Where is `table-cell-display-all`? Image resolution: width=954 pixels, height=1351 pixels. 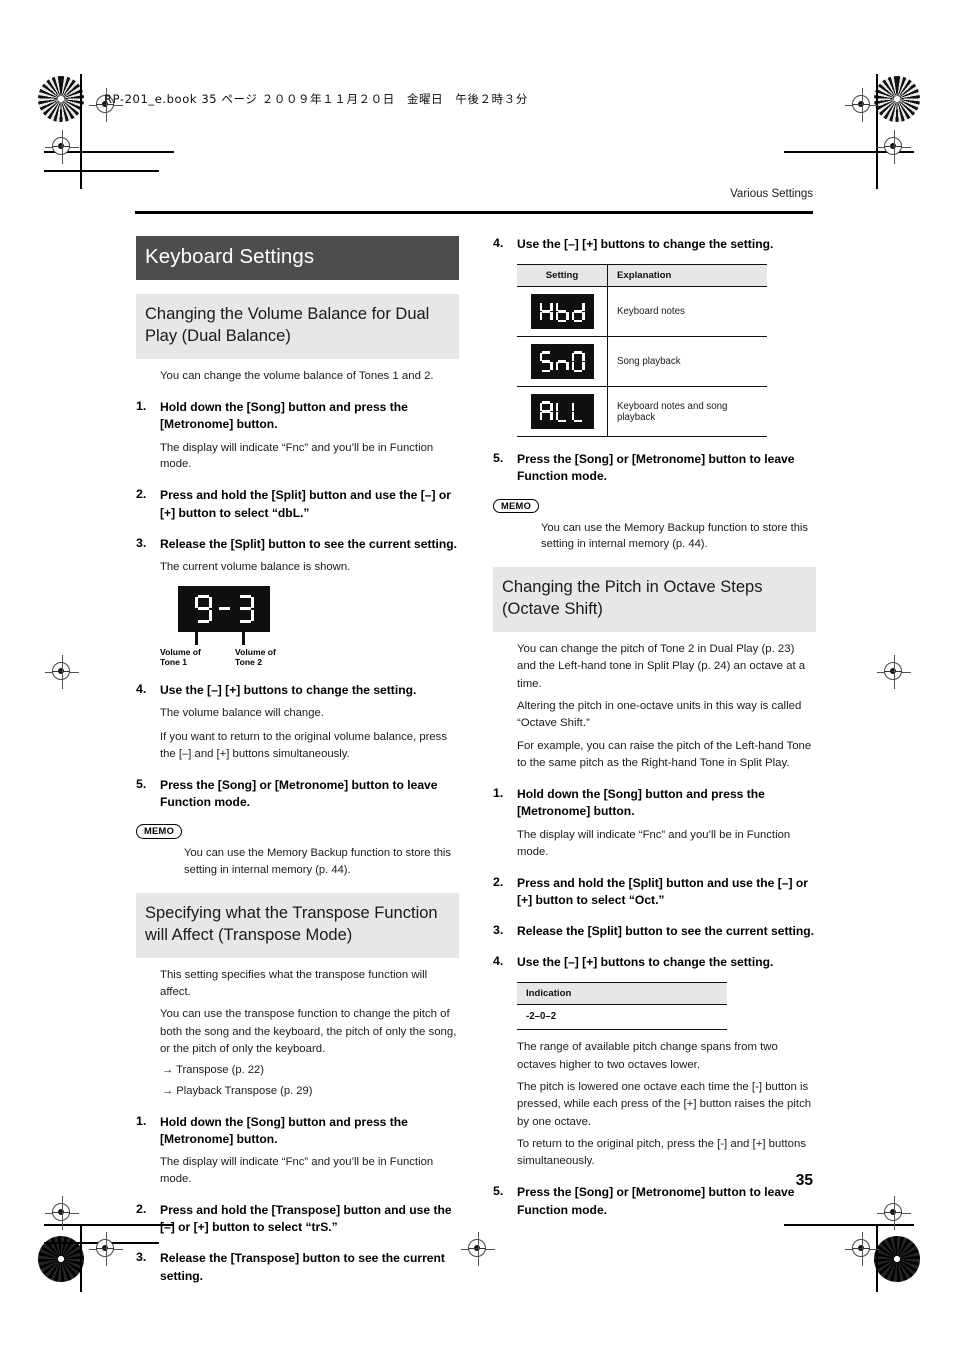
table-cell-display-all is located at coordinates (562, 412).